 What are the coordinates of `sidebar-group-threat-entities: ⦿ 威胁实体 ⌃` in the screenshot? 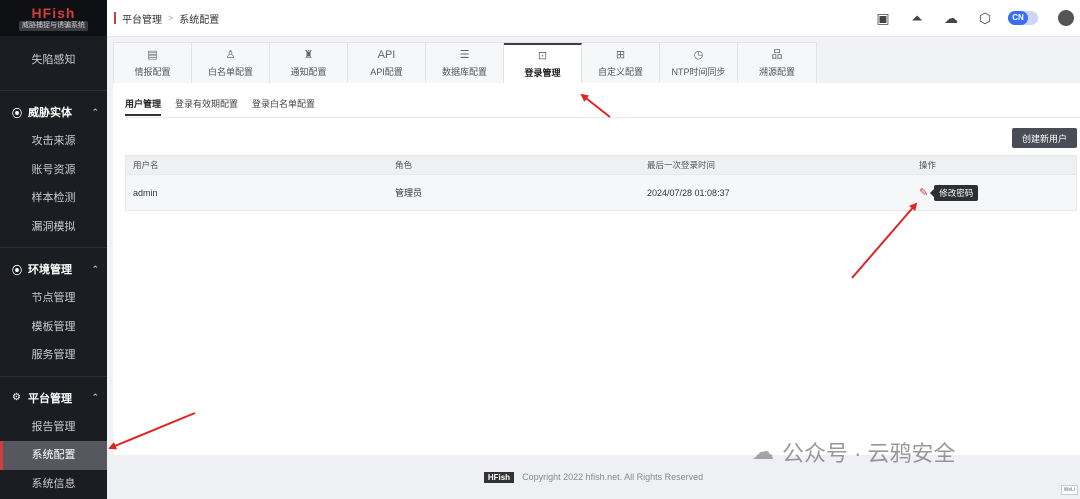 It's located at (53, 112).